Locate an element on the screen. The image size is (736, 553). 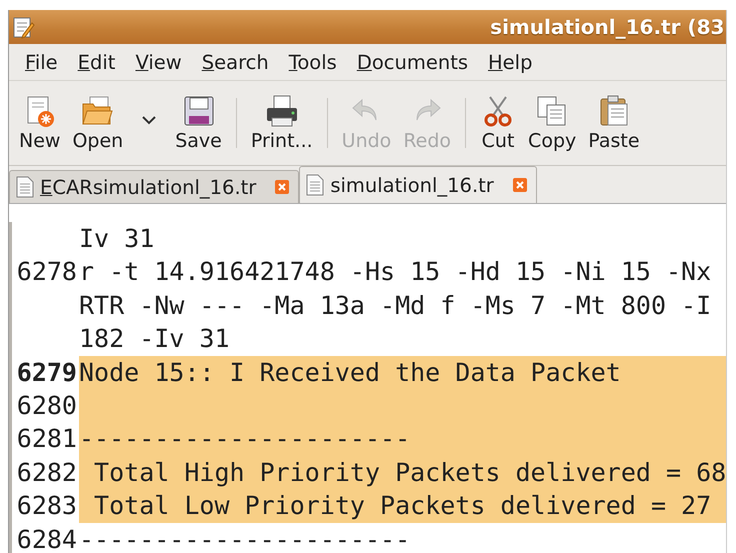
text-line: RTR -Nw --- -Ma 13a -Md f -Ms 7 -Mt 800 -I is located at coordinates (395, 306).